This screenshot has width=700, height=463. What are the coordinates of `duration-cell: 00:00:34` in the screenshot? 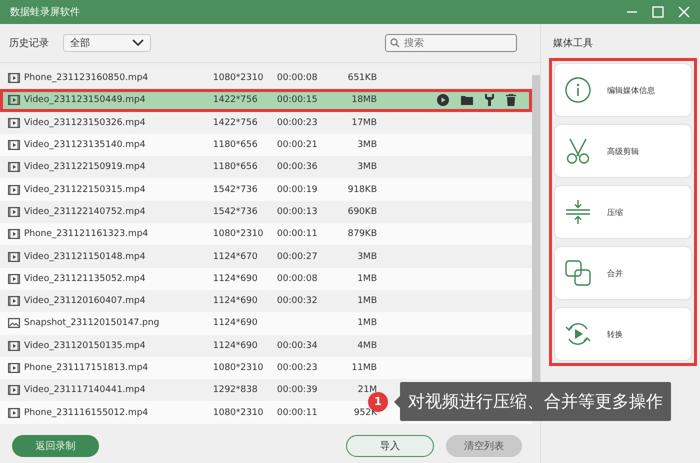 It's located at (297, 345).